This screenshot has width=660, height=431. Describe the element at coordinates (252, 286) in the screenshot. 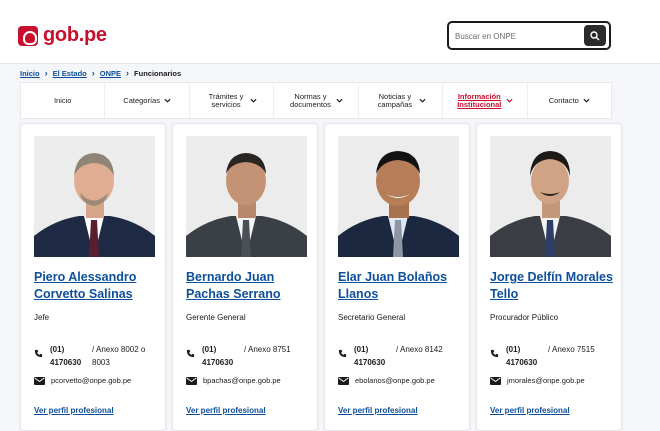

I see `official-name-link: Bernardo Juan Pachas Serrano` at that location.